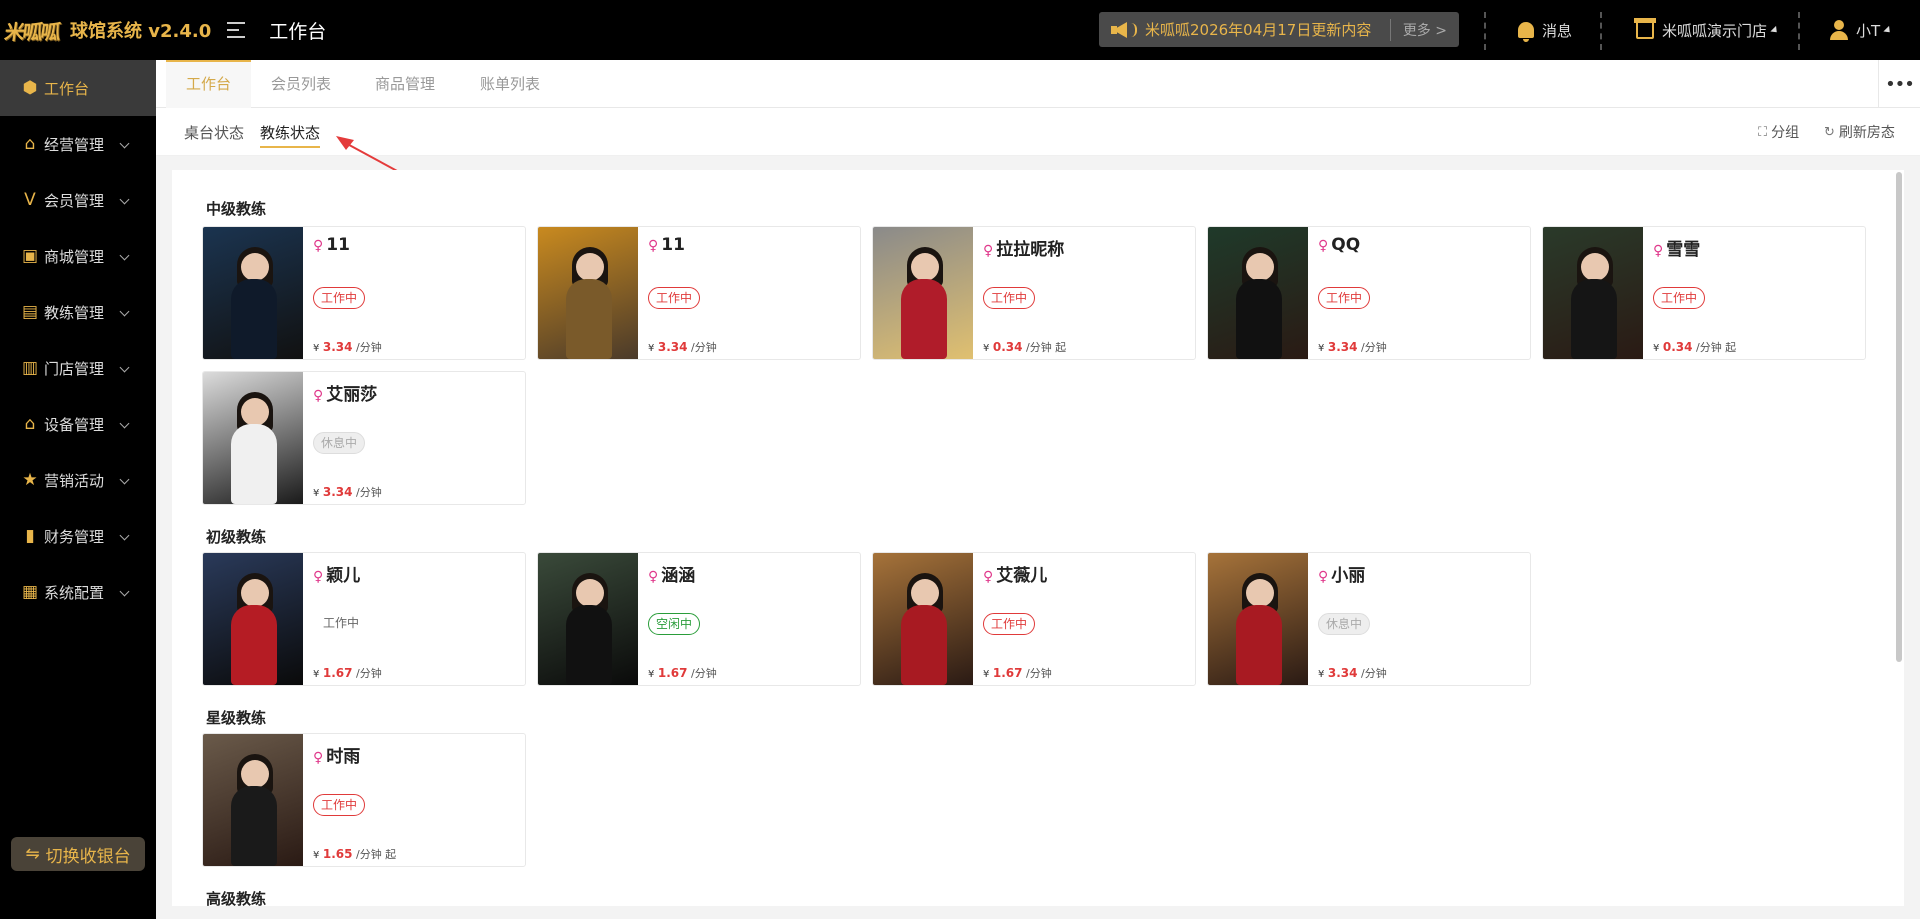  I want to click on sidebar-item-operations: ⌂ 经营管理, so click(78, 144).